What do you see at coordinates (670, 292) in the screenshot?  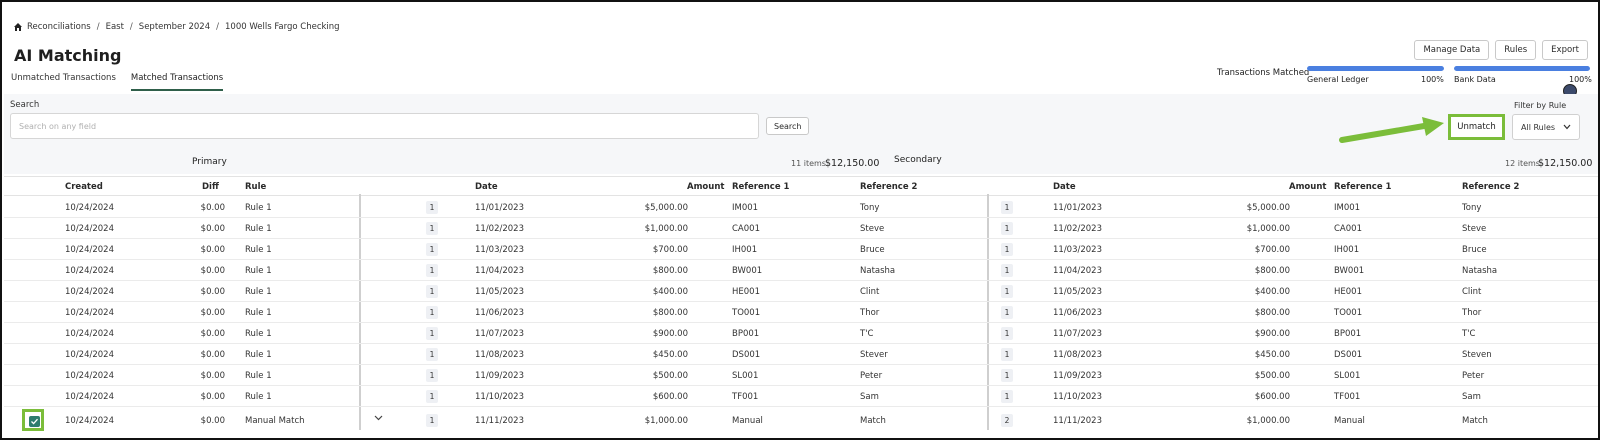 I see `cell-primary-amount: $400.00` at bounding box center [670, 292].